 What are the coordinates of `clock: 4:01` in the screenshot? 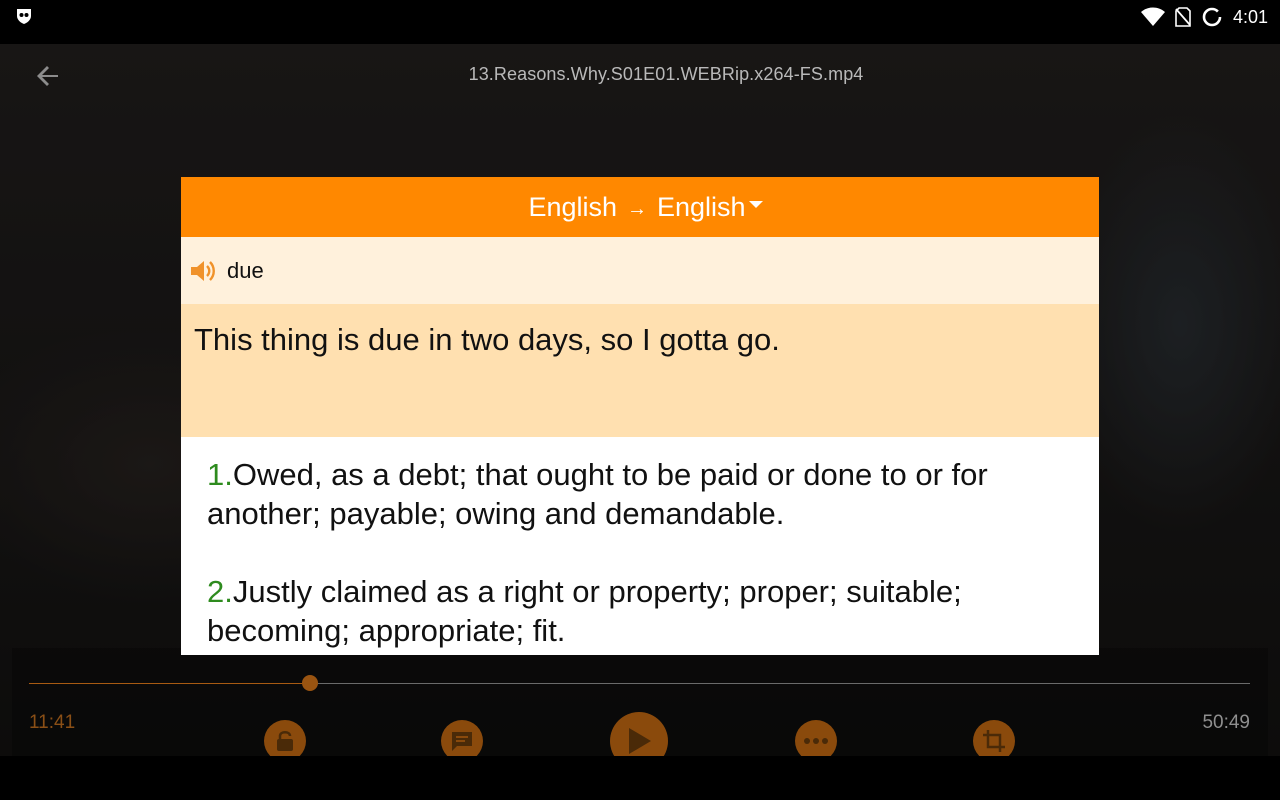 It's located at (1250, 16).